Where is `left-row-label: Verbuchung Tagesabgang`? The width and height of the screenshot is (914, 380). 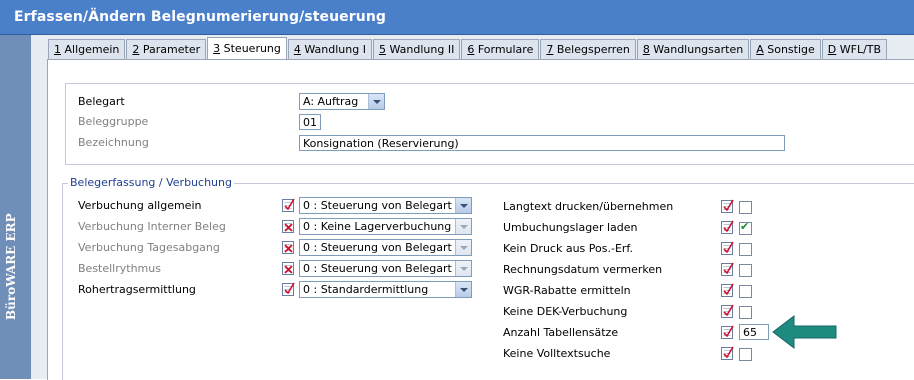 left-row-label: Verbuchung Tagesabgang is located at coordinates (149, 247).